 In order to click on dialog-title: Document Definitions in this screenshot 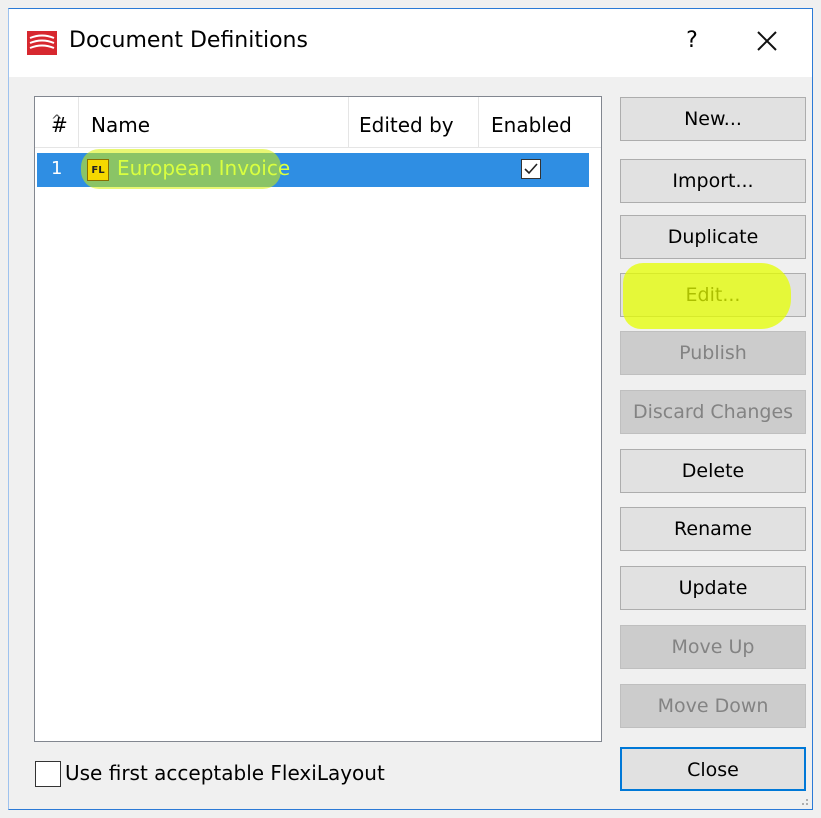, I will do `click(188, 40)`.